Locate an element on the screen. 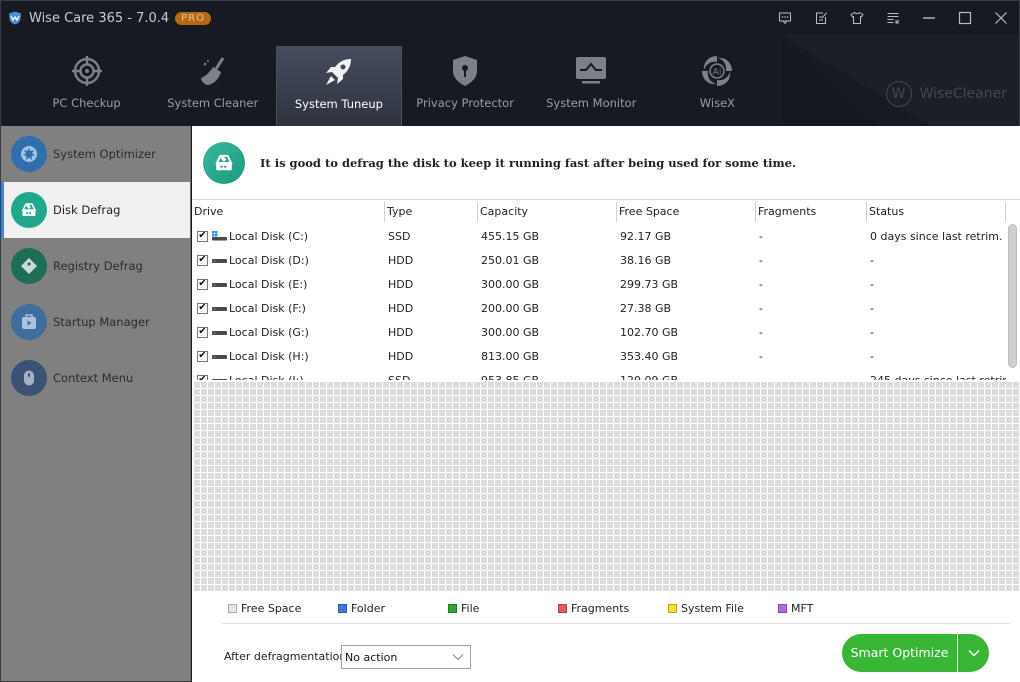 The width and height of the screenshot is (1020, 682). close-button is located at coordinates (1001, 18).